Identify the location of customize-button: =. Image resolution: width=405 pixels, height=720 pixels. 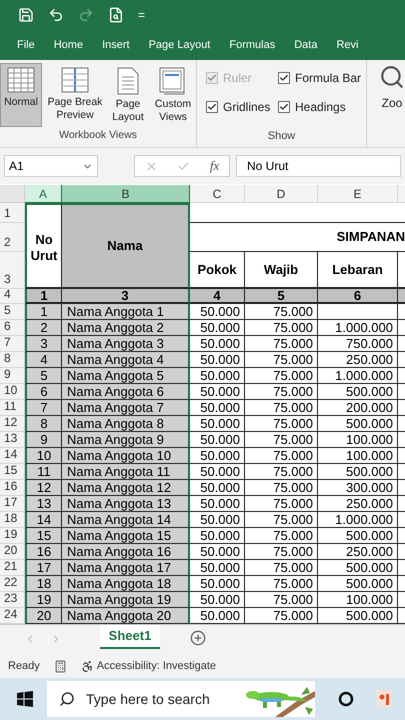
(142, 15).